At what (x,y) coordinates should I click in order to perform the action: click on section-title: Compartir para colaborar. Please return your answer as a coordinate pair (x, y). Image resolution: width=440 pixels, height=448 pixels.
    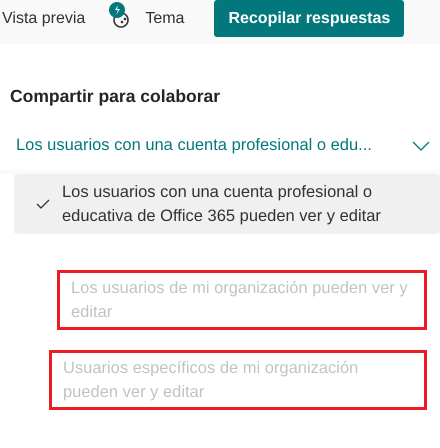
    Looking at the image, I should click on (116, 96).